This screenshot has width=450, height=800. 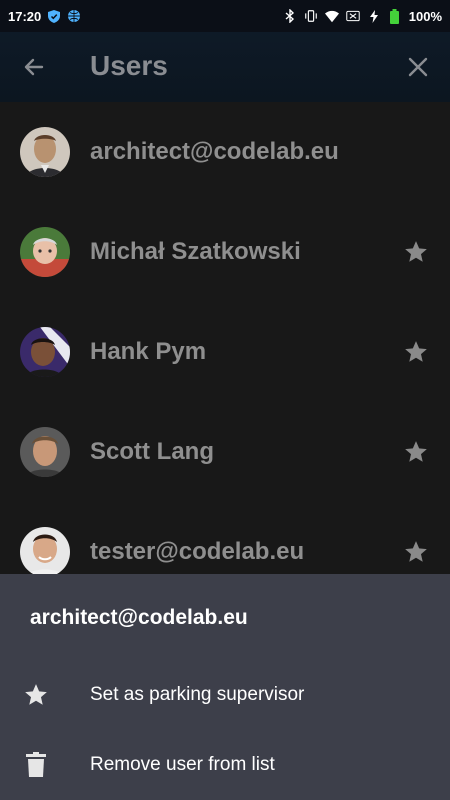 I want to click on status-time: 17:20, so click(x=25, y=16).